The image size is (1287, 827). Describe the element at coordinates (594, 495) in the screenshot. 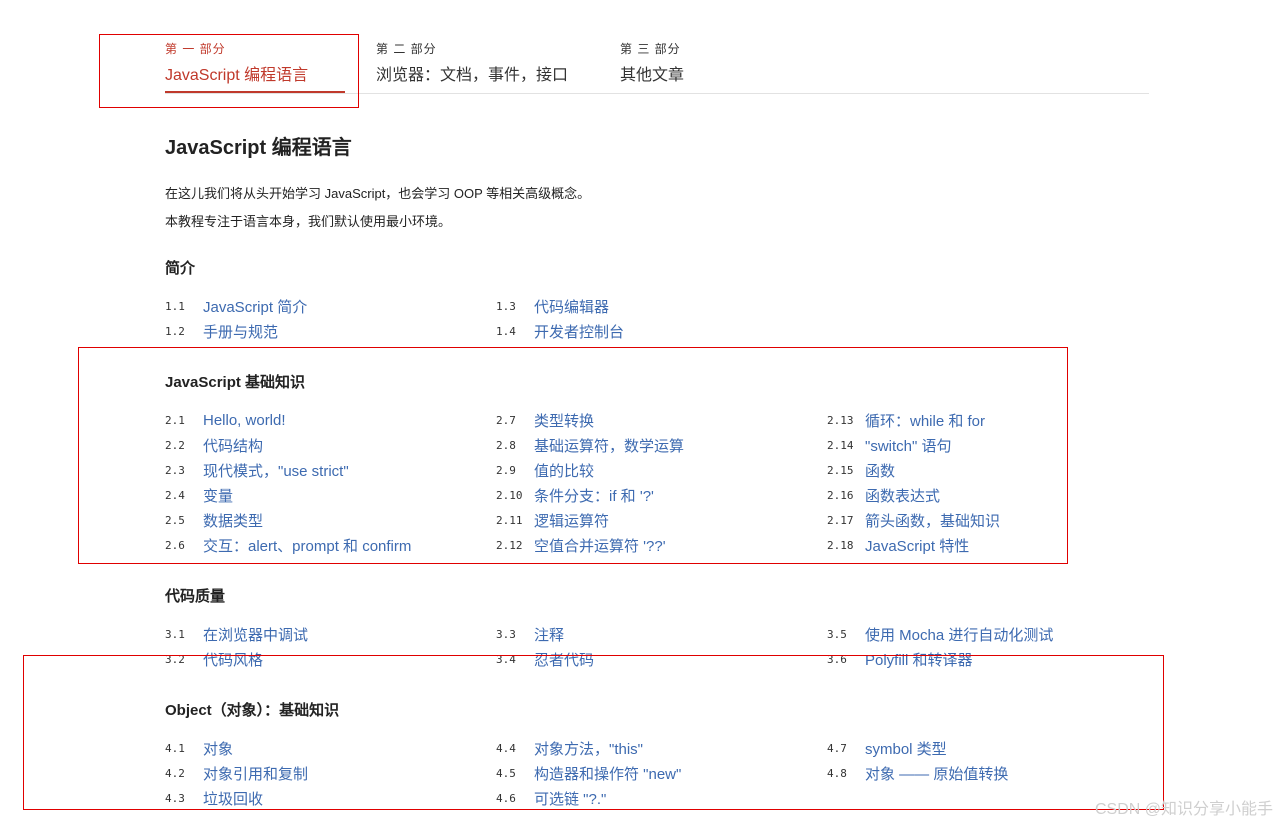

I see `toc-item-link: 条件分支：if 和 '?'` at that location.